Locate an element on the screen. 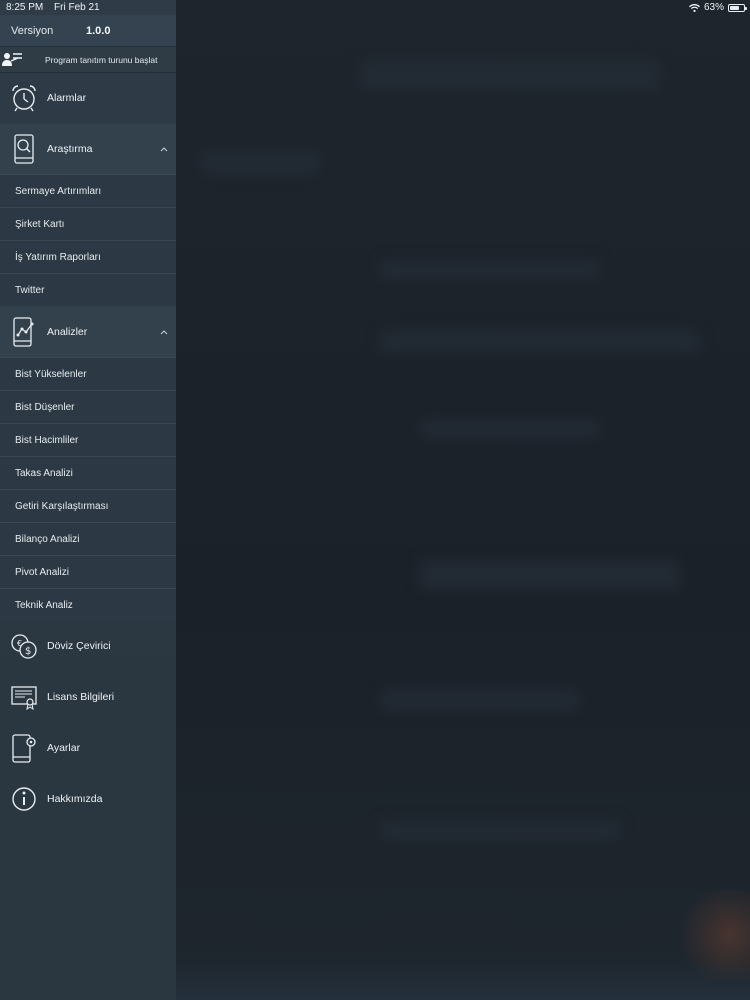 Image resolution: width=750 pixels, height=1000 pixels. submenu-item: Getiri Karşılaştırması is located at coordinates (88, 505).